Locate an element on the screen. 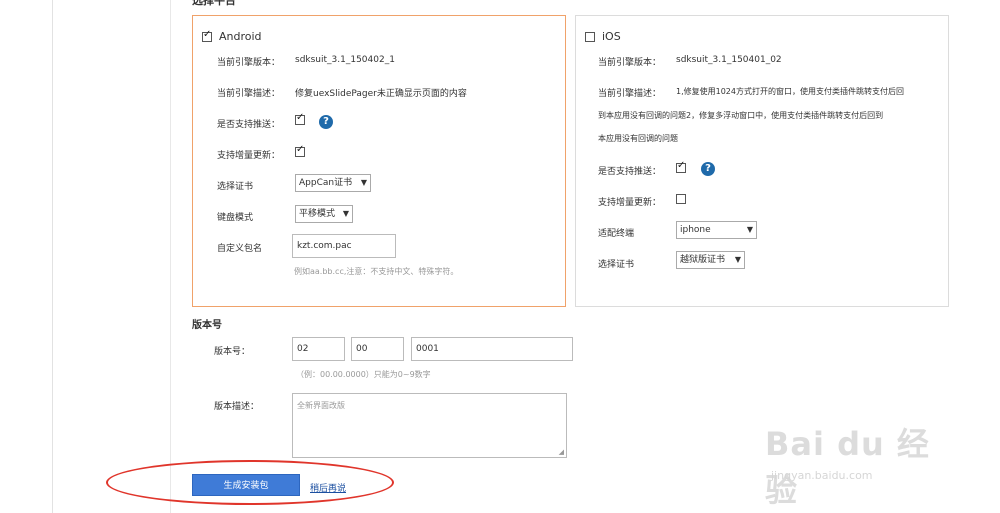  android-platform-label: Android is located at coordinates (240, 36).